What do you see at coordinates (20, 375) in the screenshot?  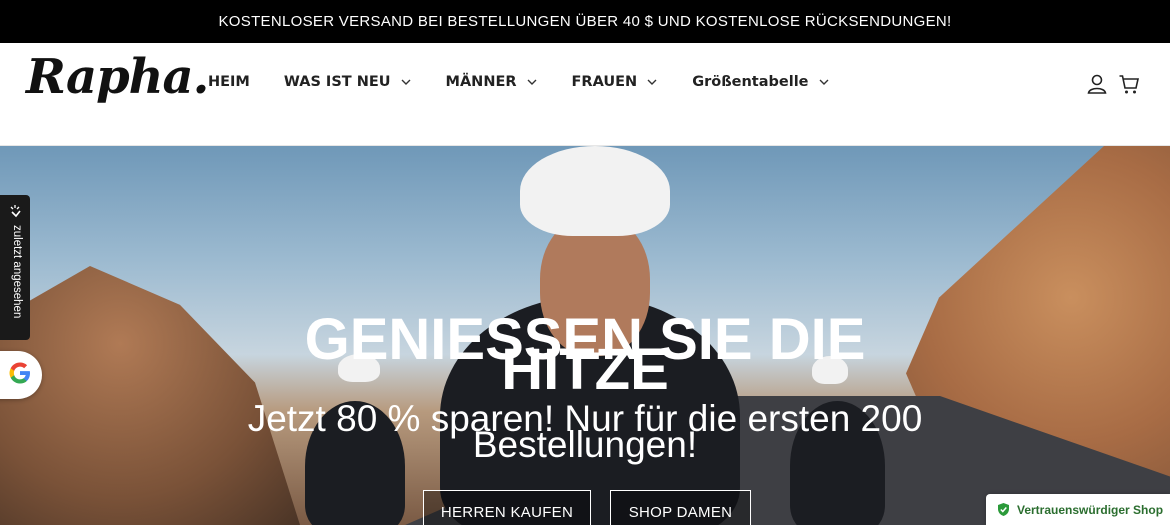 I see `google-icon` at bounding box center [20, 375].